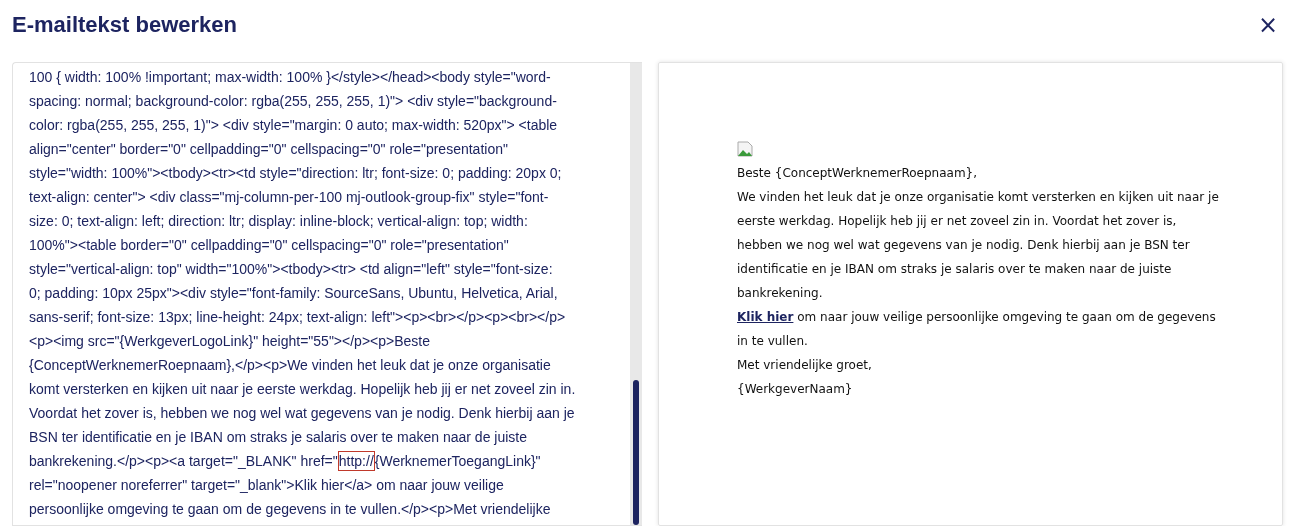 This screenshot has width=1292, height=526. What do you see at coordinates (278, 221) in the screenshot?
I see `code-line: size: 0; text-align: left; direction: ltr; display: inline-block; vertical-align: top; width:` at bounding box center [278, 221].